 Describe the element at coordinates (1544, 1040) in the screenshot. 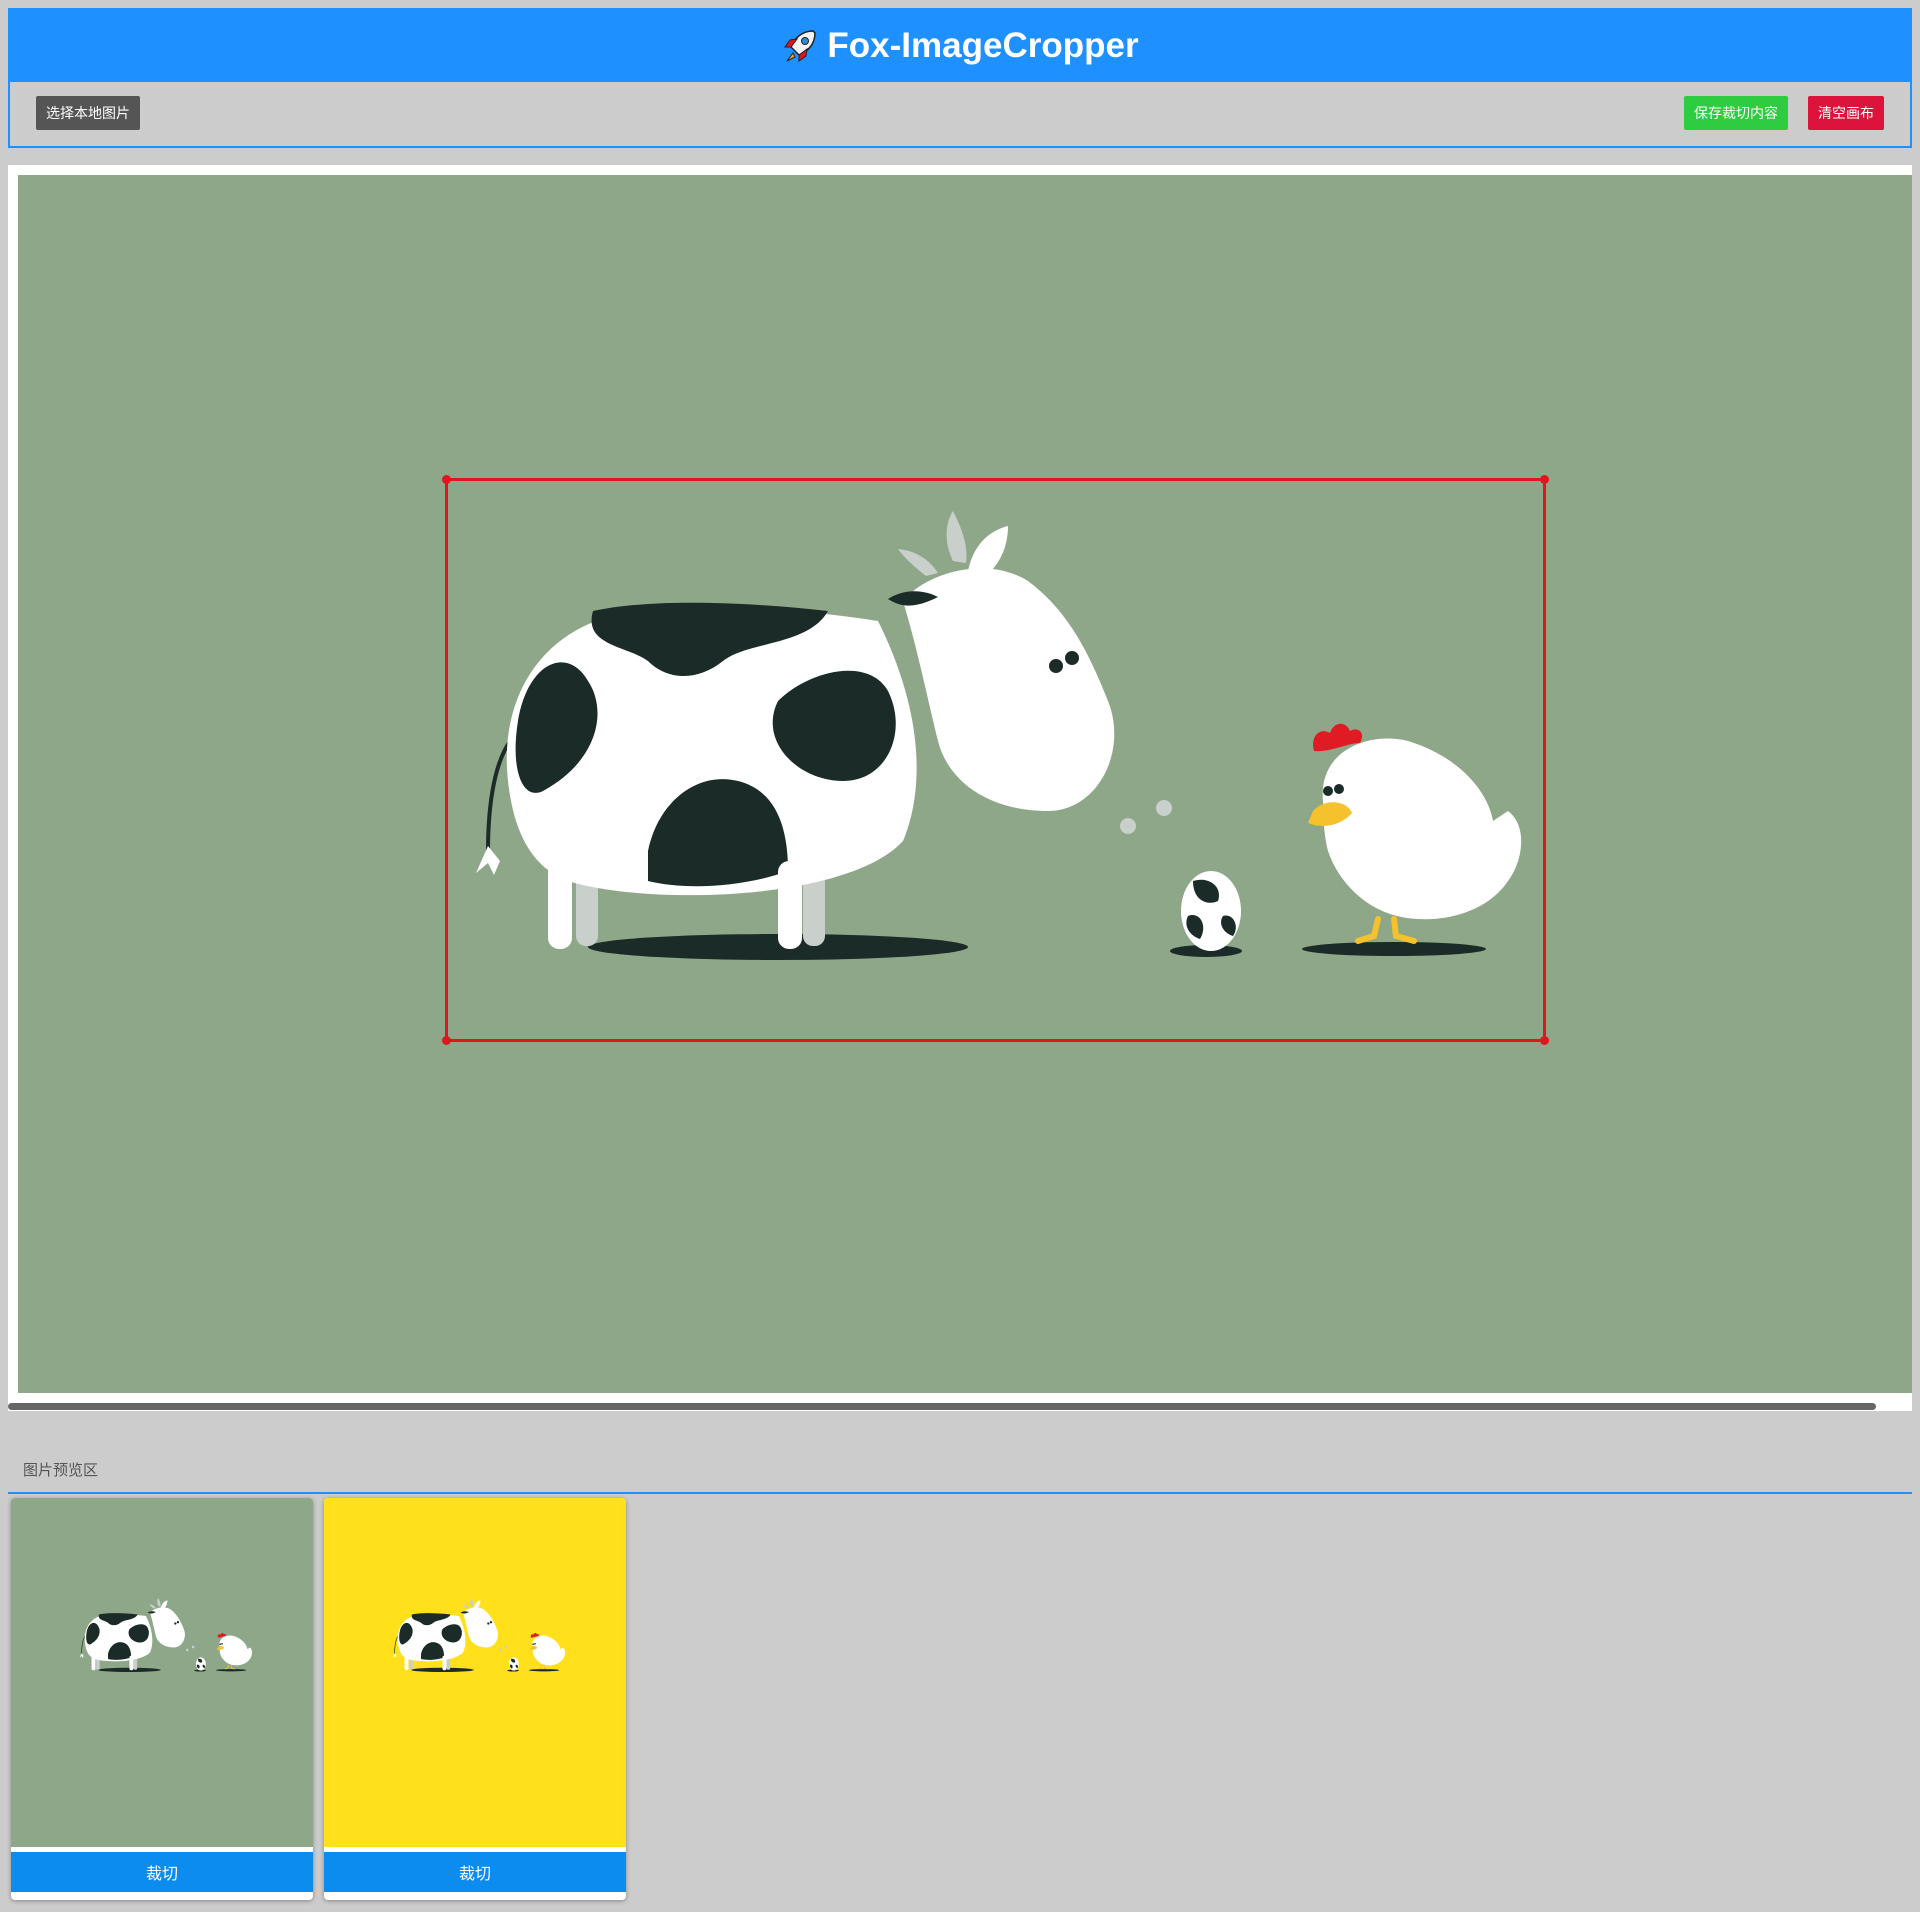

I see `crop-handle-bottom-right` at that location.